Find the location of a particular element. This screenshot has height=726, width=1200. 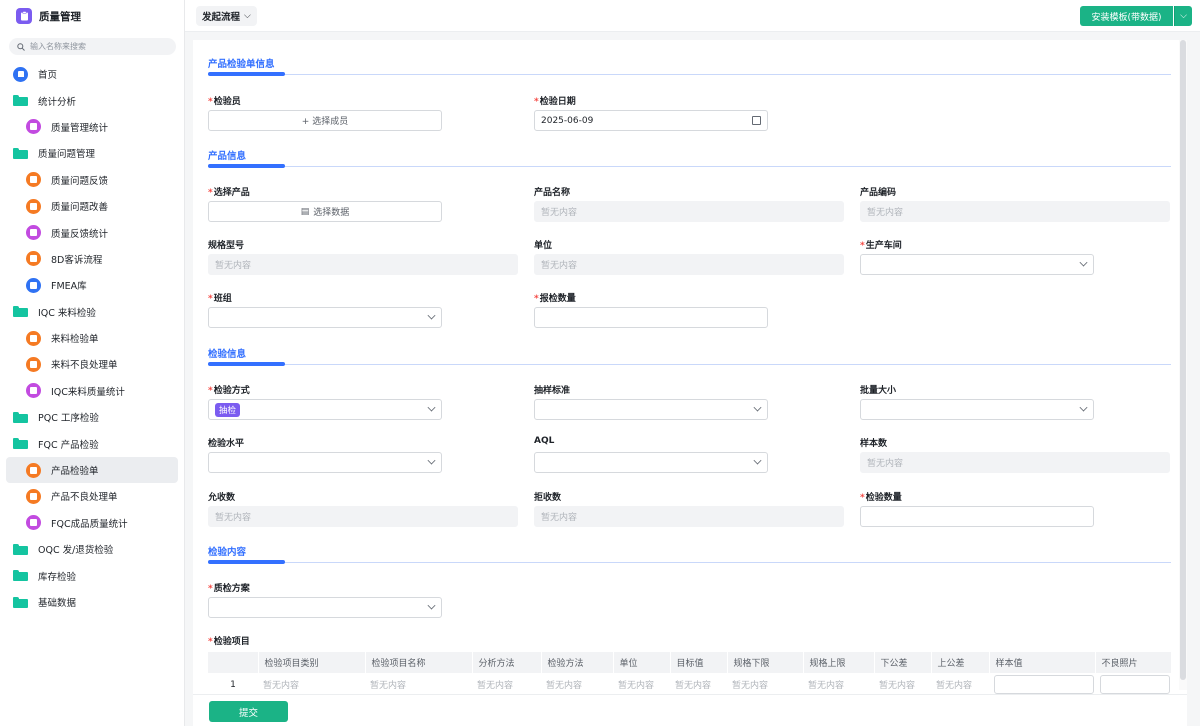

section-divider is located at coordinates (689, 74).